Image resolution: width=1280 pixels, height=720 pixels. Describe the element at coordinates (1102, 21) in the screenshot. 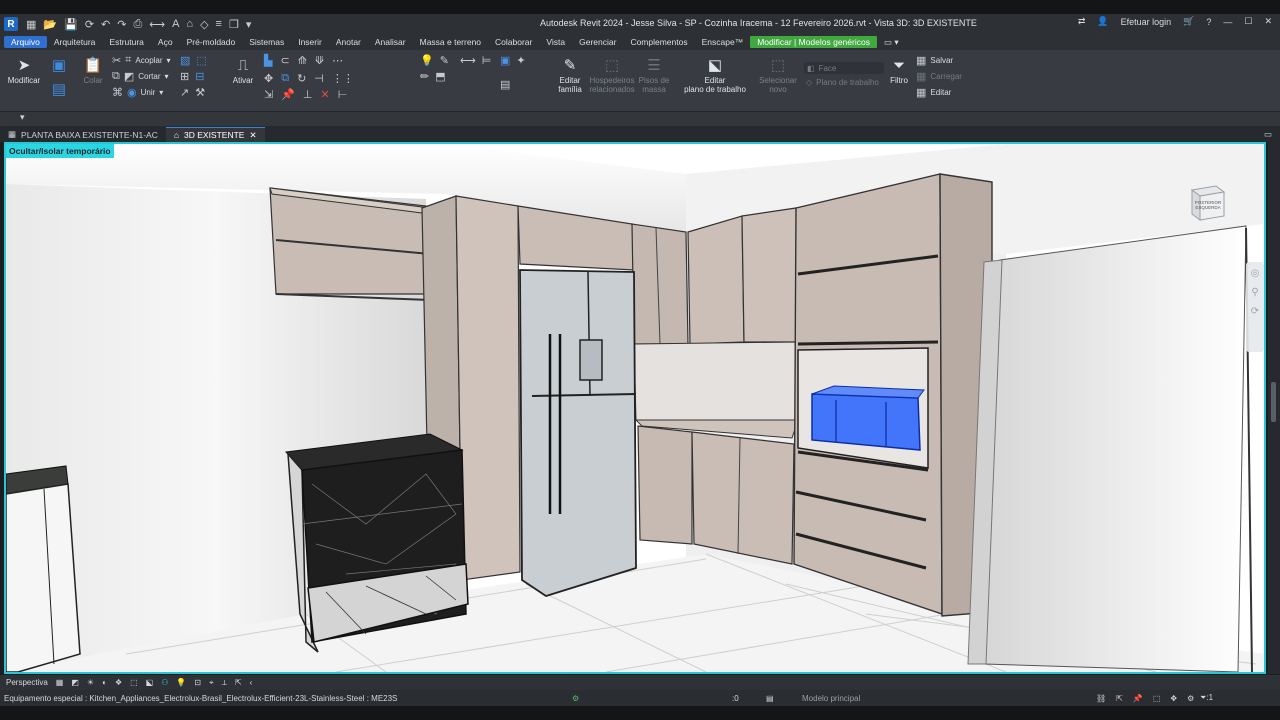

I see `user-icon: 👤` at that location.